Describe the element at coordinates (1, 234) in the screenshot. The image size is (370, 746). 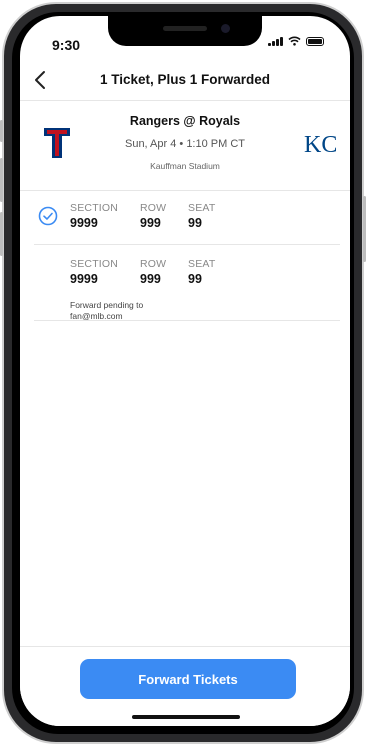
I see `volume-down-button` at that location.